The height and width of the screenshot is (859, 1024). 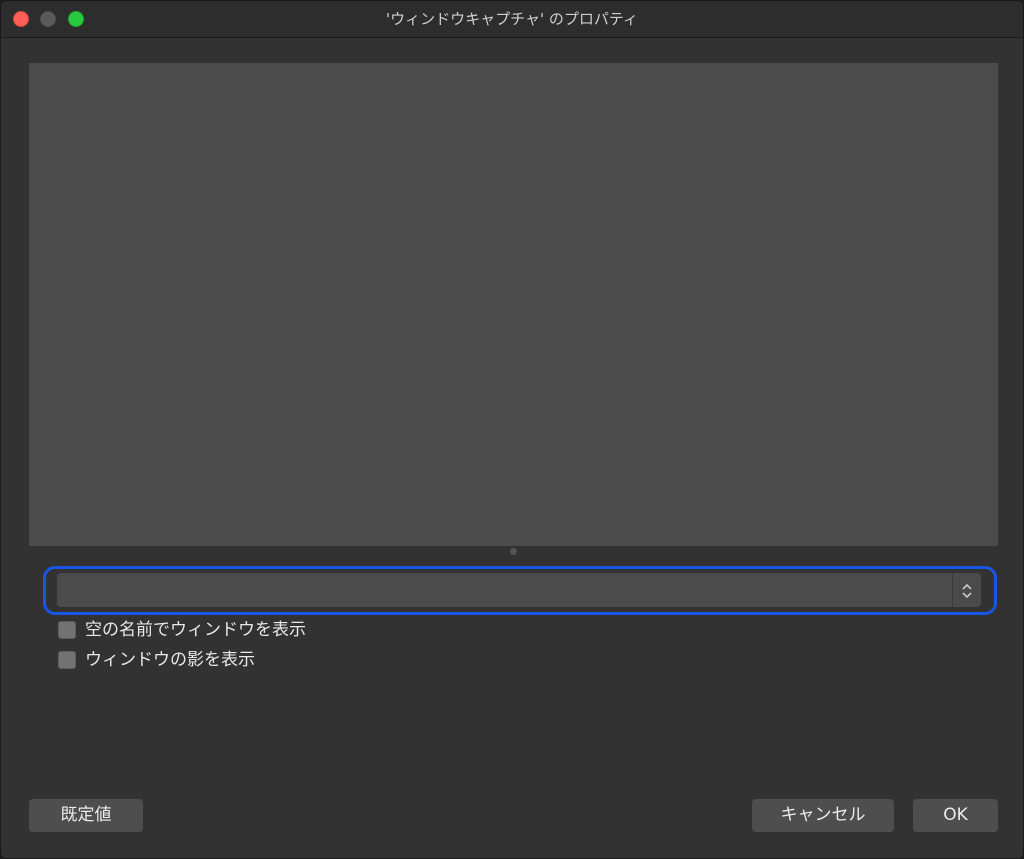 I want to click on ok-button: OK, so click(x=955, y=815).